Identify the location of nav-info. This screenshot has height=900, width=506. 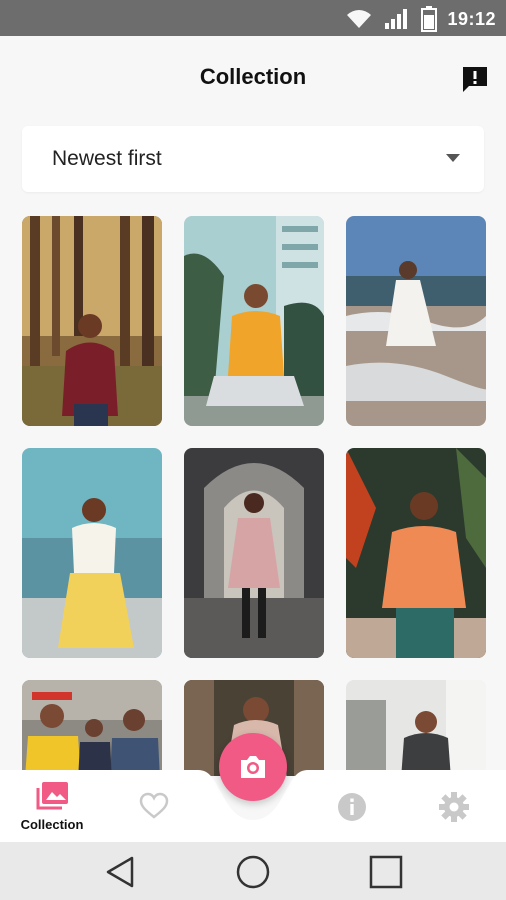
(352, 810).